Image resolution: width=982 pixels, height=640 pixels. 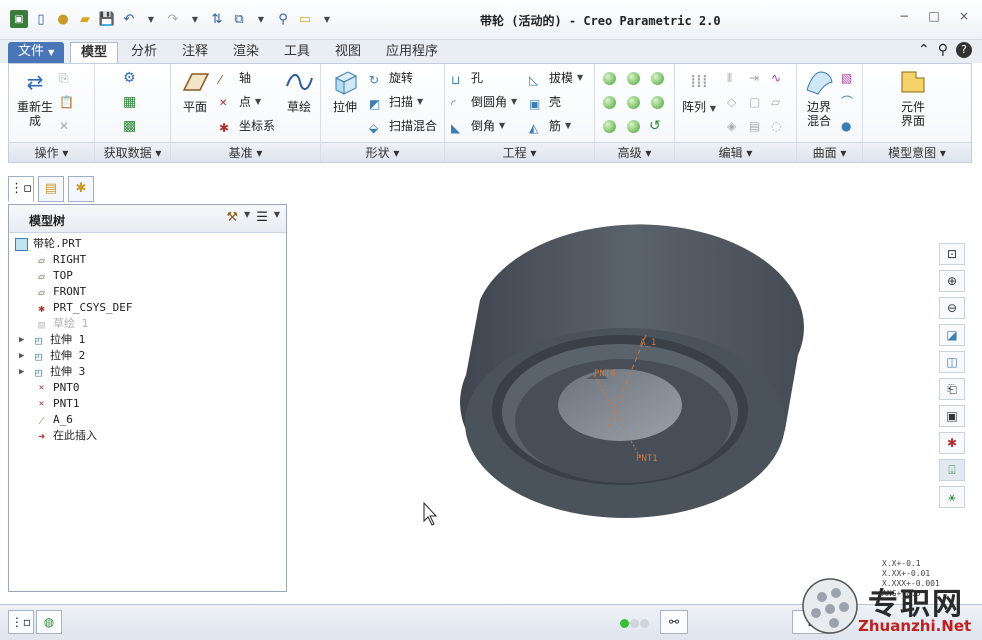 I want to click on zoom-out-button: ⊖, so click(x=952, y=308).